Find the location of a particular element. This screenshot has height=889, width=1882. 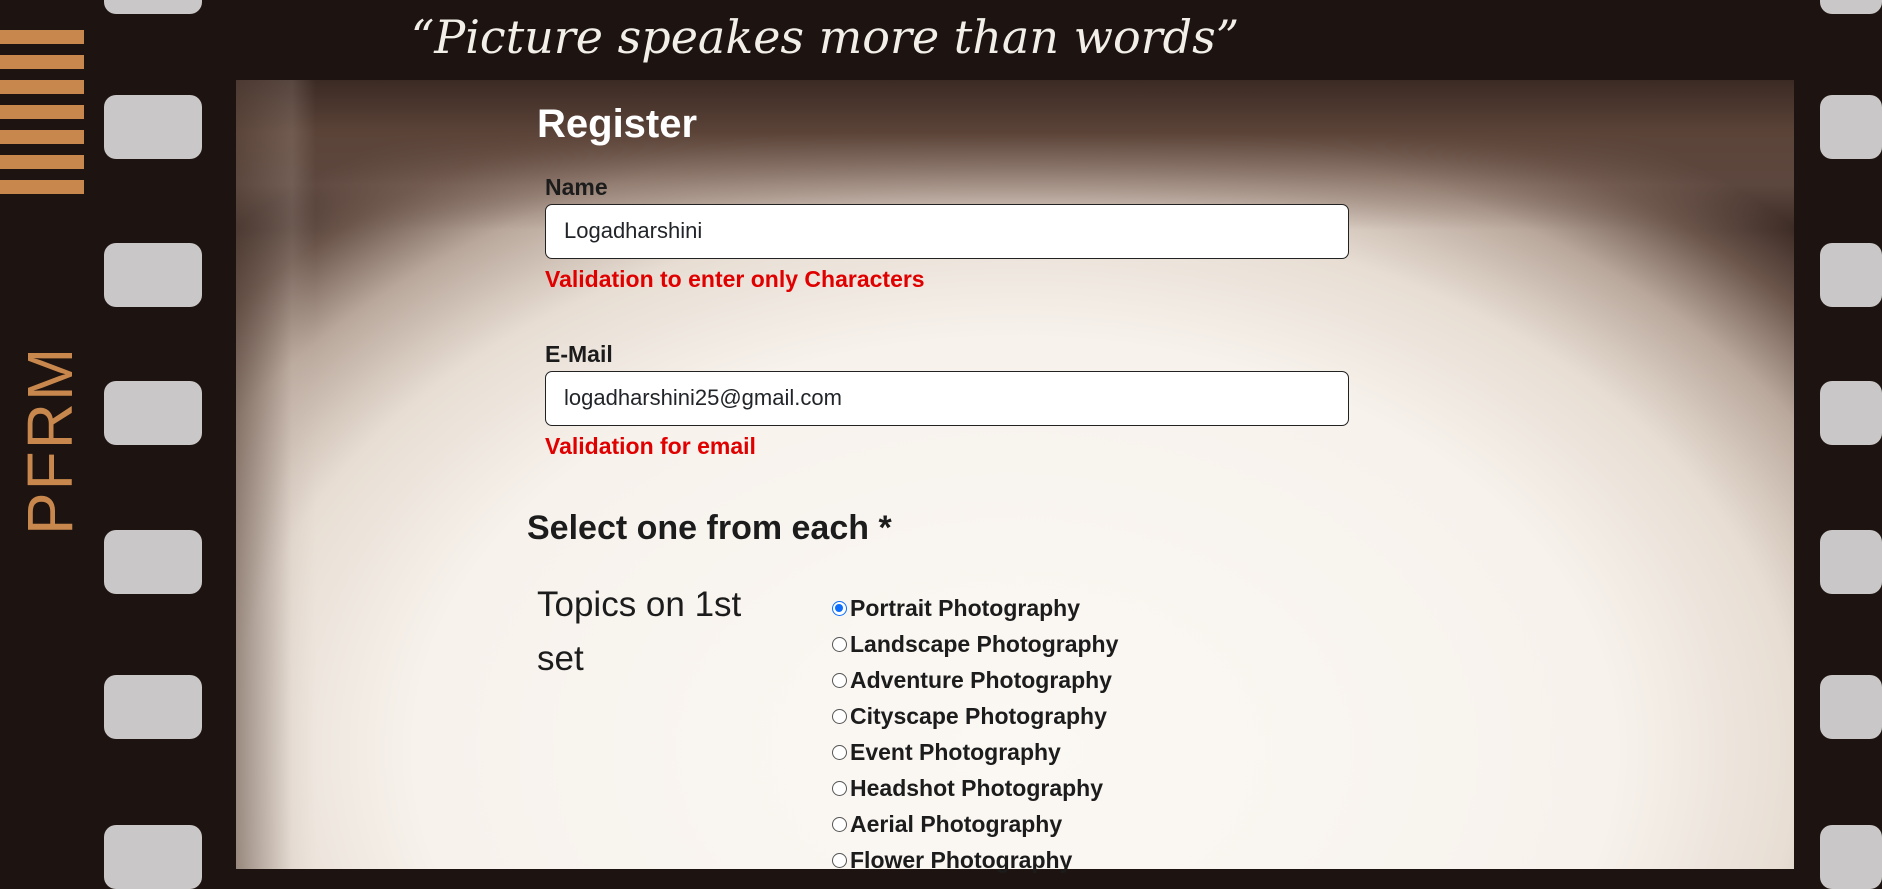

radio-option: Portrait Photography is located at coordinates (975, 608).